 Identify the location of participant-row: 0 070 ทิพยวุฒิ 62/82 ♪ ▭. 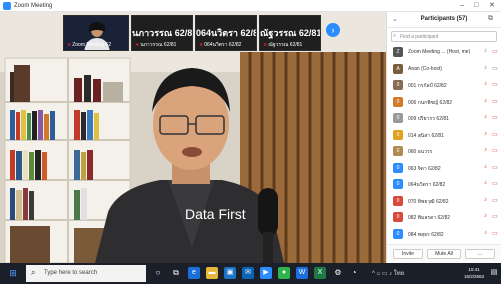
(444, 201).